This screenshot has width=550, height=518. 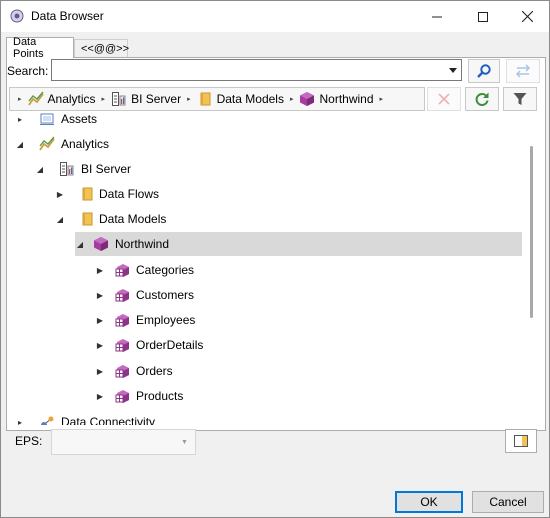 I want to click on close-icon, so click(x=527, y=16).